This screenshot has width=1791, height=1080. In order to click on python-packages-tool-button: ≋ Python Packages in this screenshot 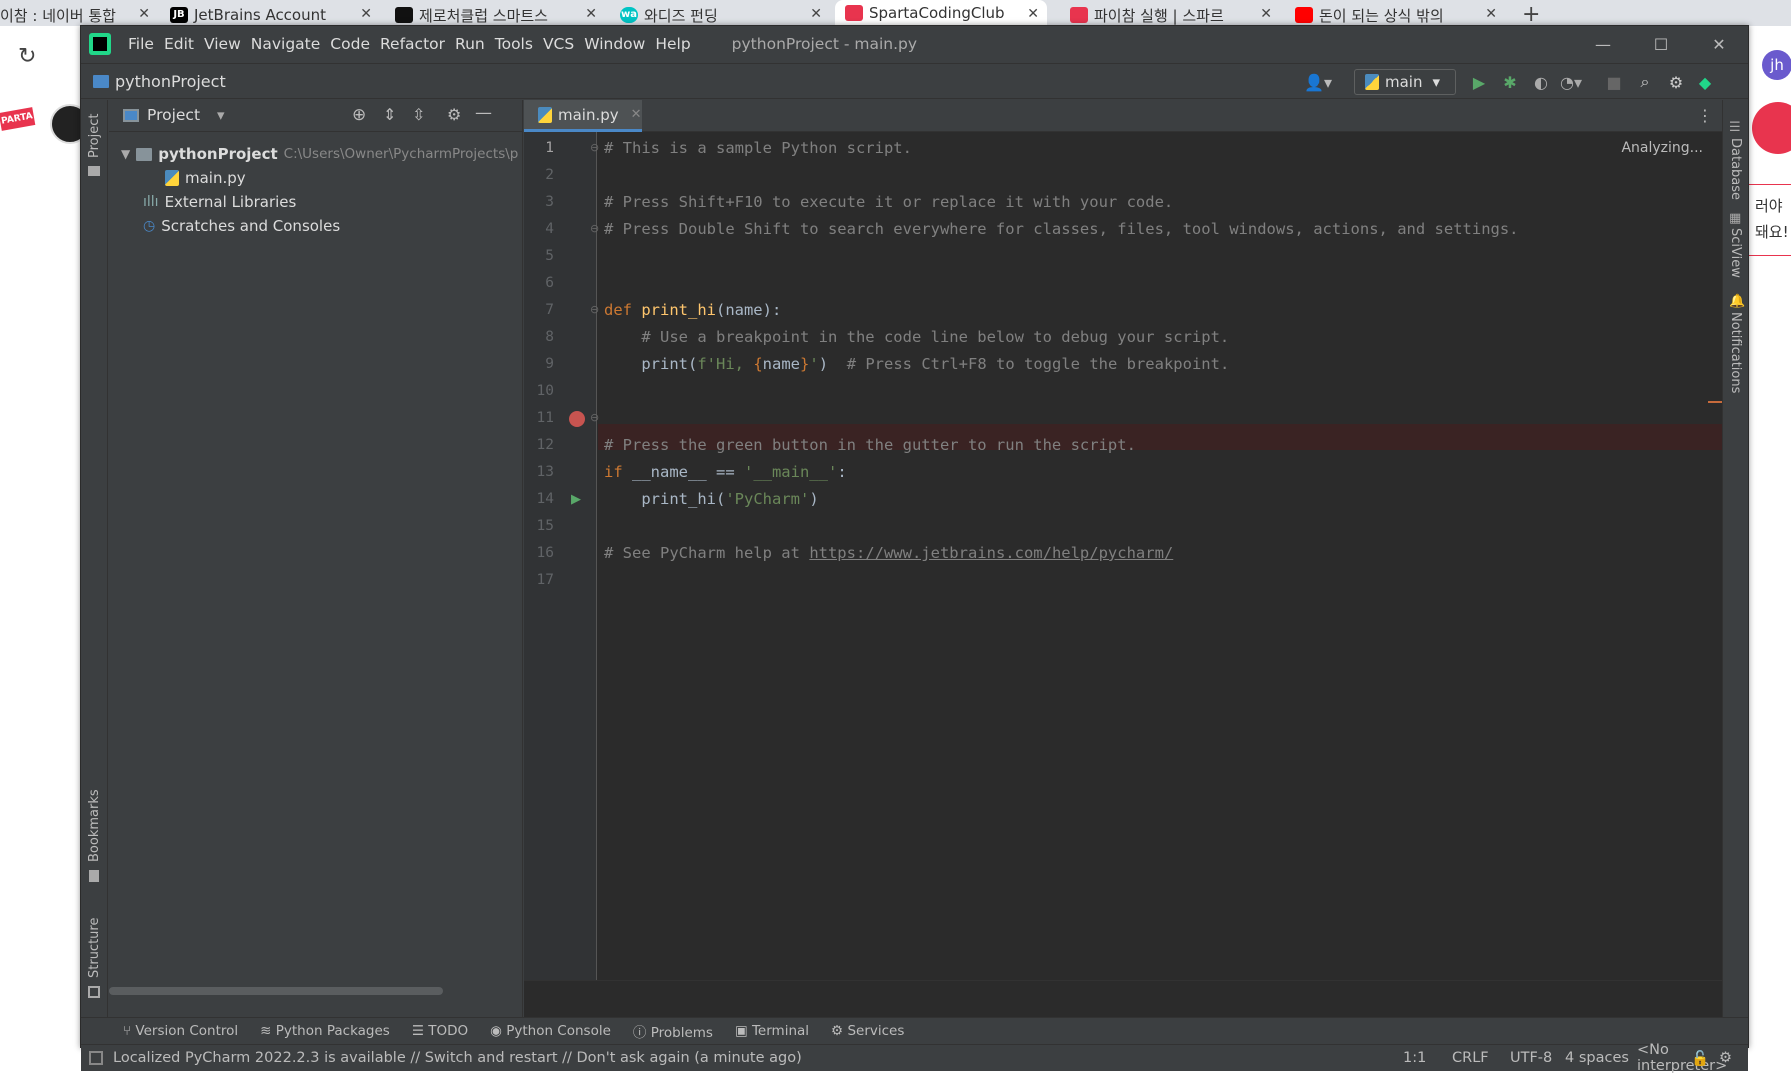, I will do `click(325, 1031)`.